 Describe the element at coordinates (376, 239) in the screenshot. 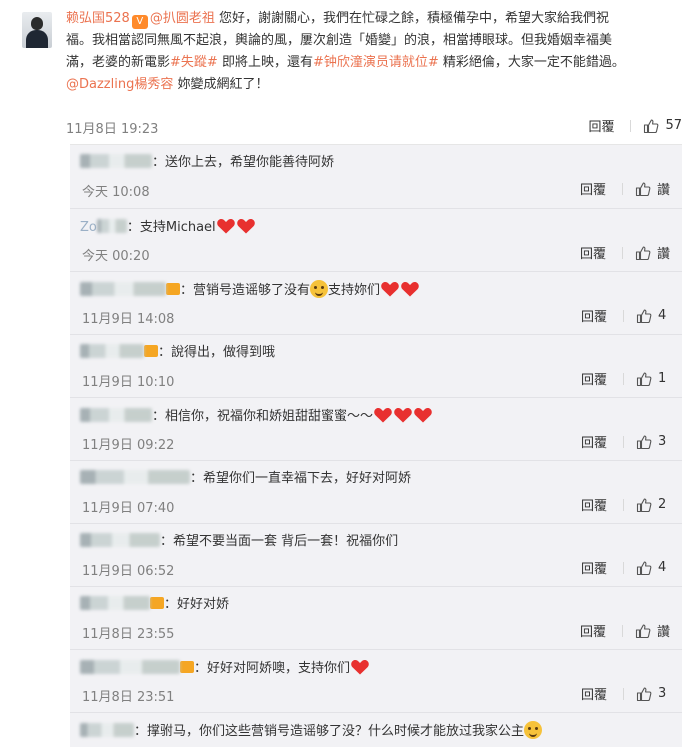

I see `reply-item: Zo ：支持Michael 今天 00:20 回覆 讚` at that location.